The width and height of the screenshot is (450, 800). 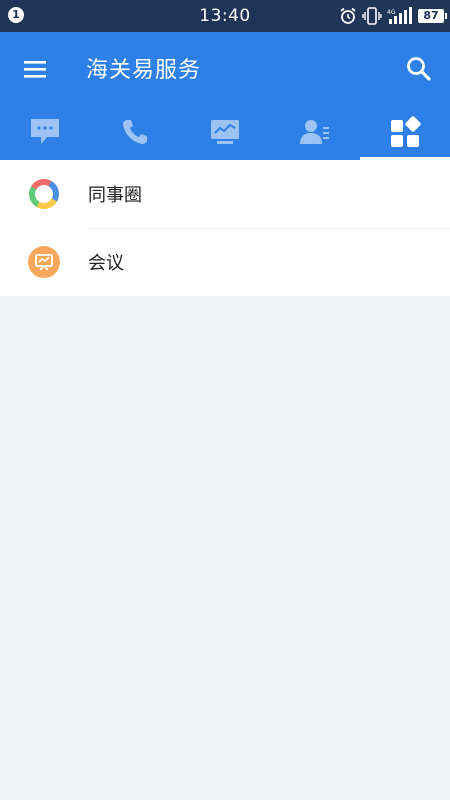 I want to click on status-icons: 4G 87, so click(x=393, y=16).